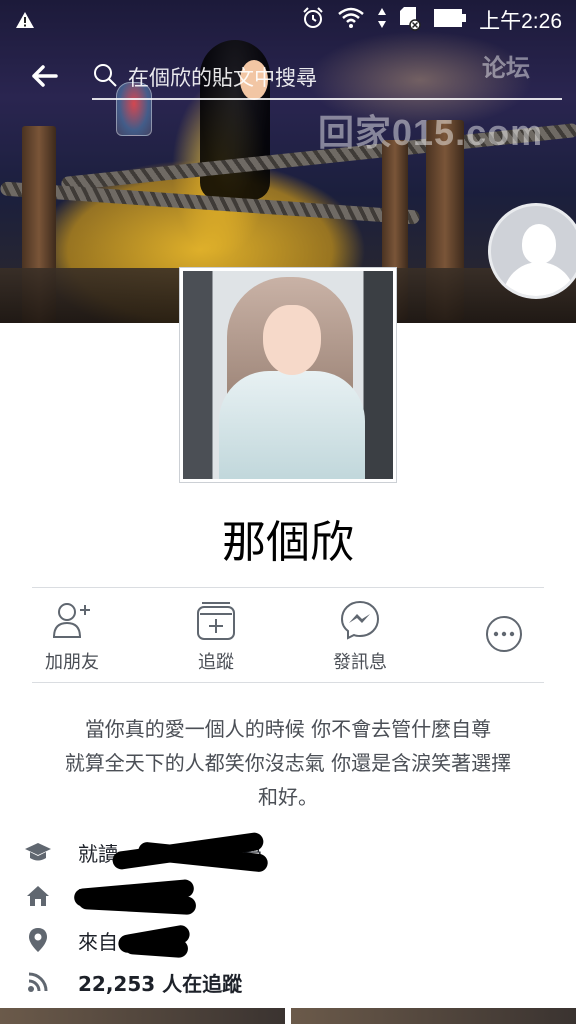 The height and width of the screenshot is (1024, 576). I want to click on profile-name: 那個欣, so click(288, 542).